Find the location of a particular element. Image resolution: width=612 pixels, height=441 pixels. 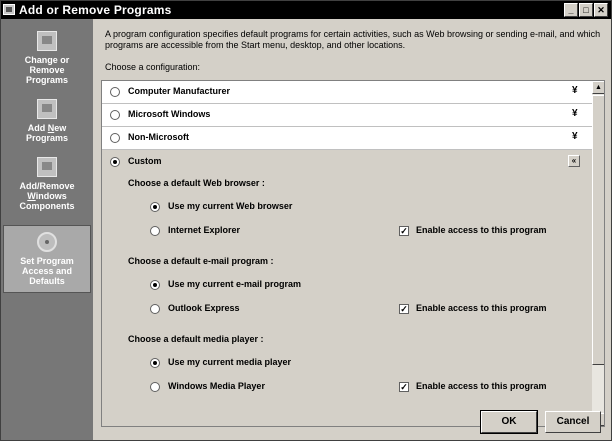

title-bar-buttons: _ □ ✕ is located at coordinates (586, 10).